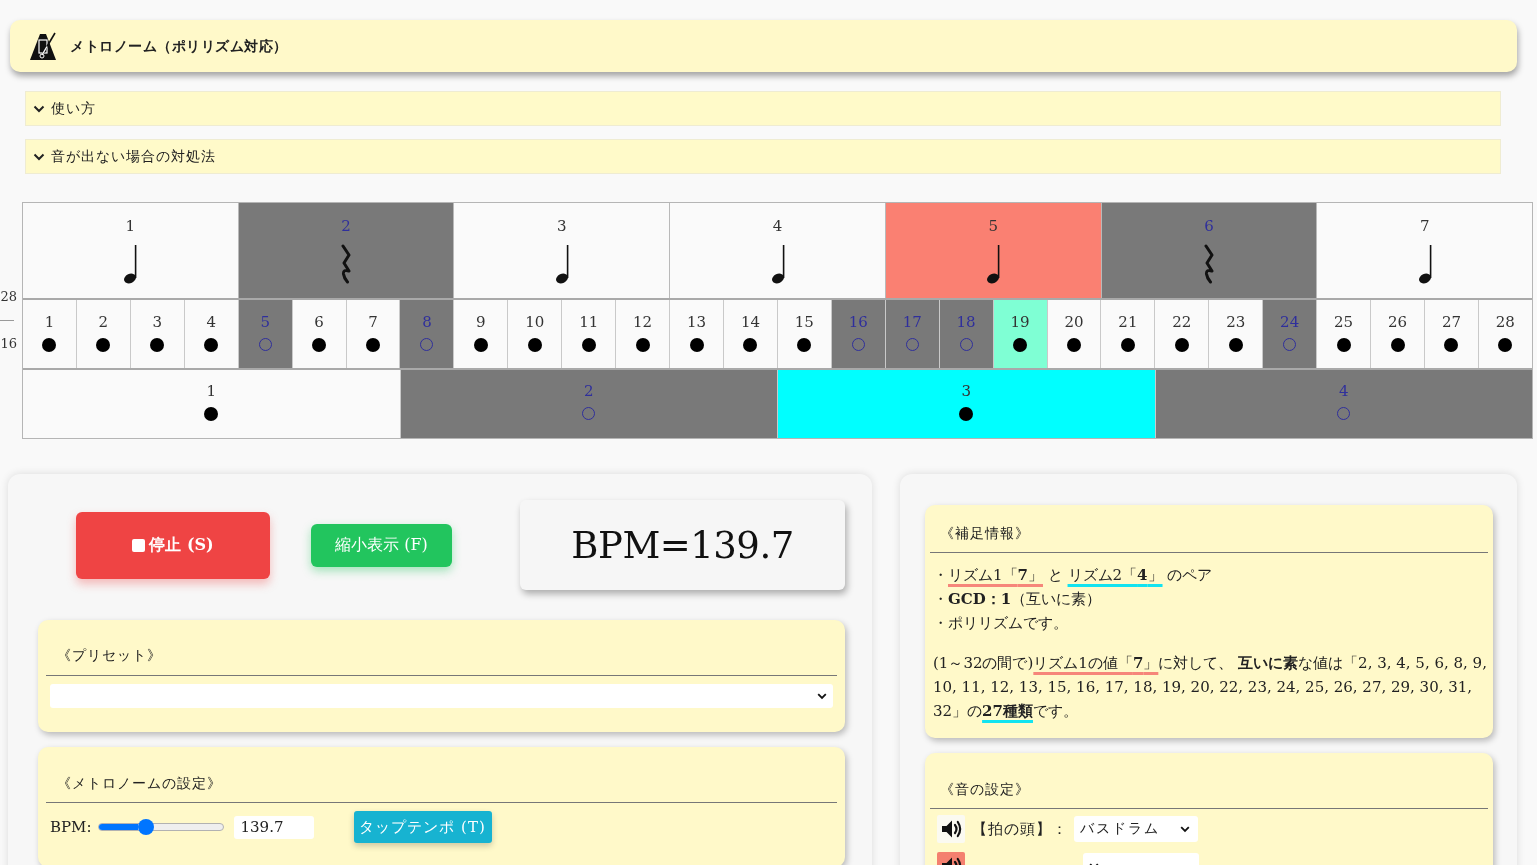  What do you see at coordinates (211, 322) in the screenshot?
I see `step-number: 4` at bounding box center [211, 322].